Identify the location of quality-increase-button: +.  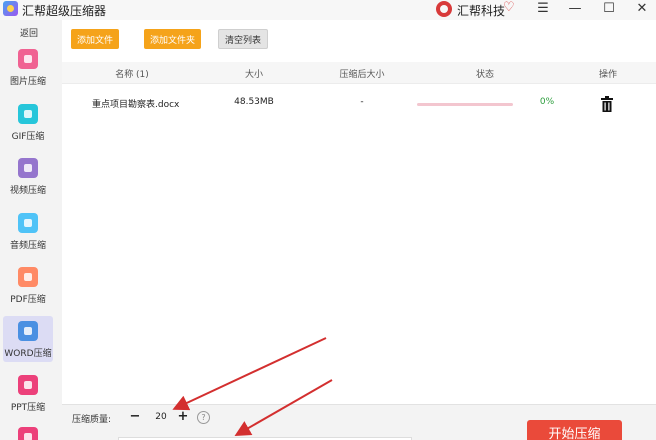
(183, 417).